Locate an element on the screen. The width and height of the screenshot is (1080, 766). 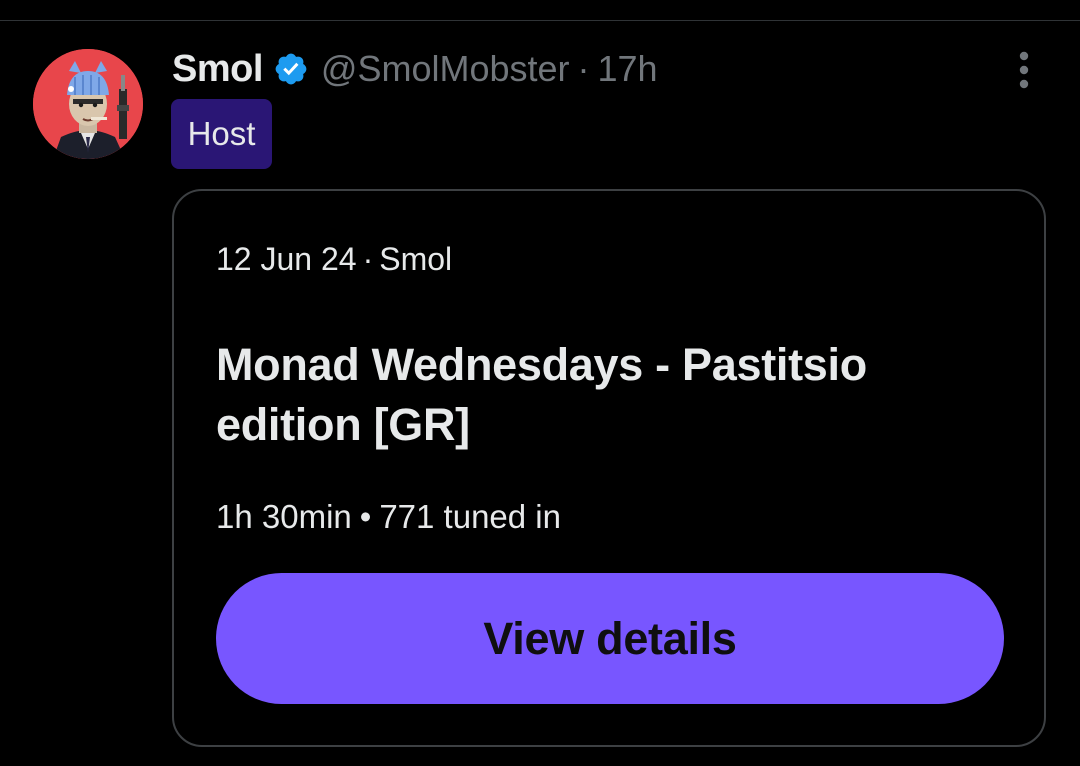
more-vertical-icon is located at coordinates (1024, 70).